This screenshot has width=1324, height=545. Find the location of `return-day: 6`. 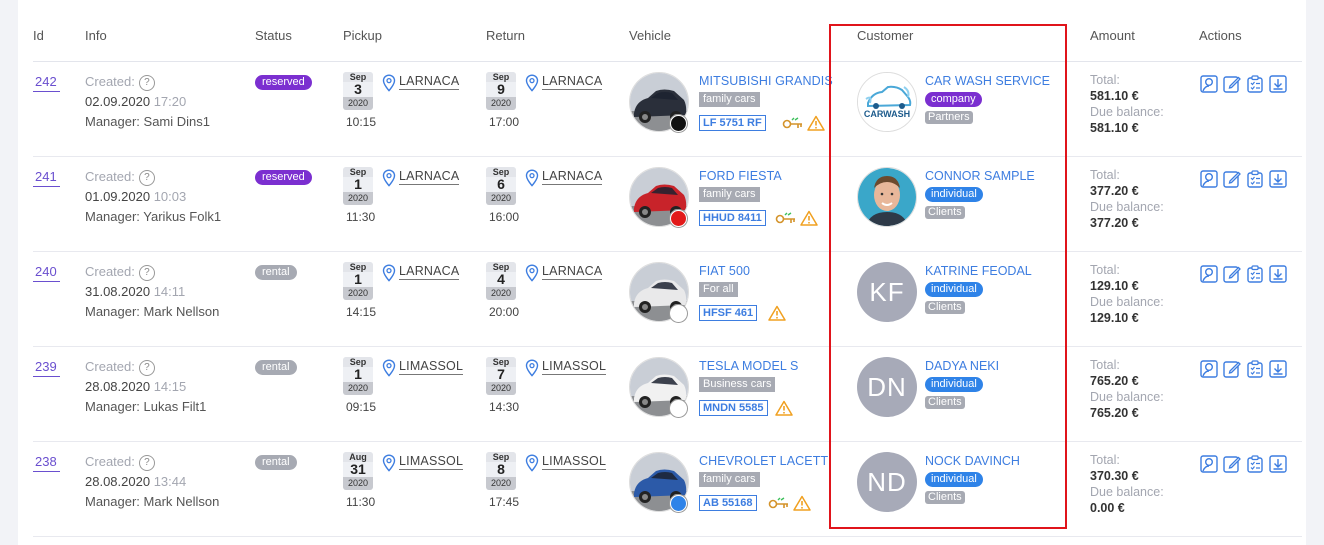

return-day: 6 is located at coordinates (501, 184).